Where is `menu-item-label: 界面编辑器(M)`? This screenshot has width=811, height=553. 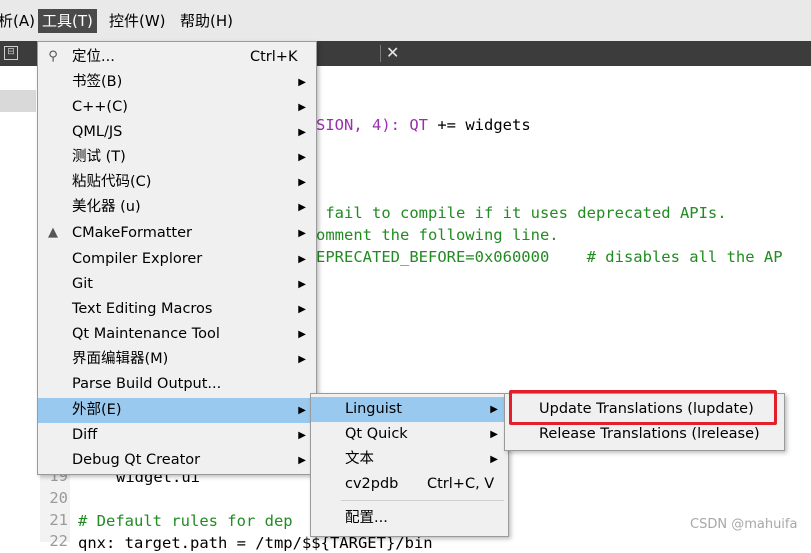
menu-item-label: 界面编辑器(M) is located at coordinates (120, 359).